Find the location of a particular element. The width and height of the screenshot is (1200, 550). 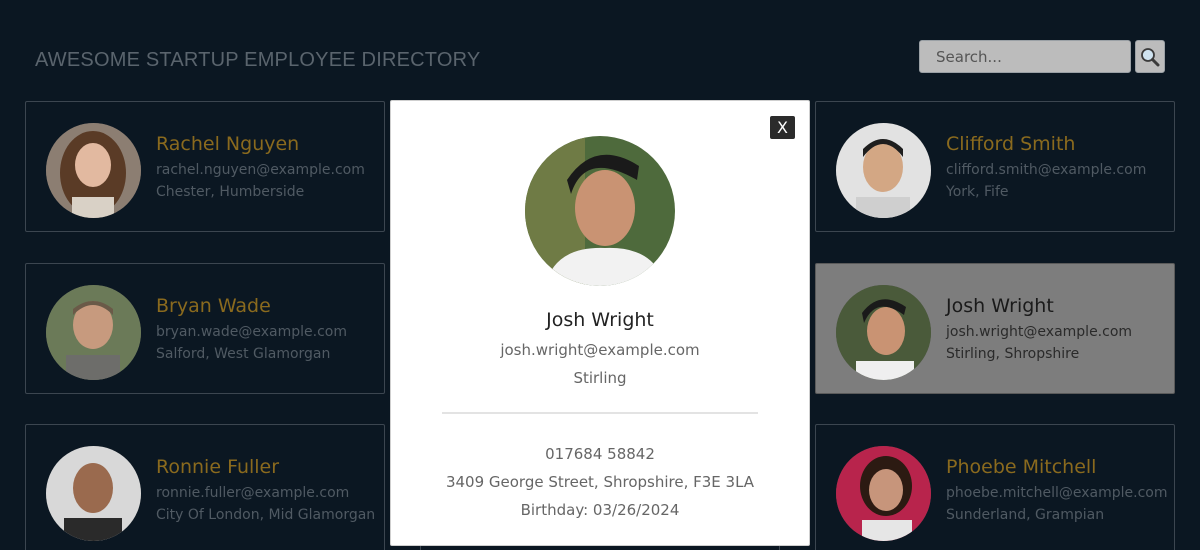

employee-email: rachel.nguyen@example.com is located at coordinates (260, 170).